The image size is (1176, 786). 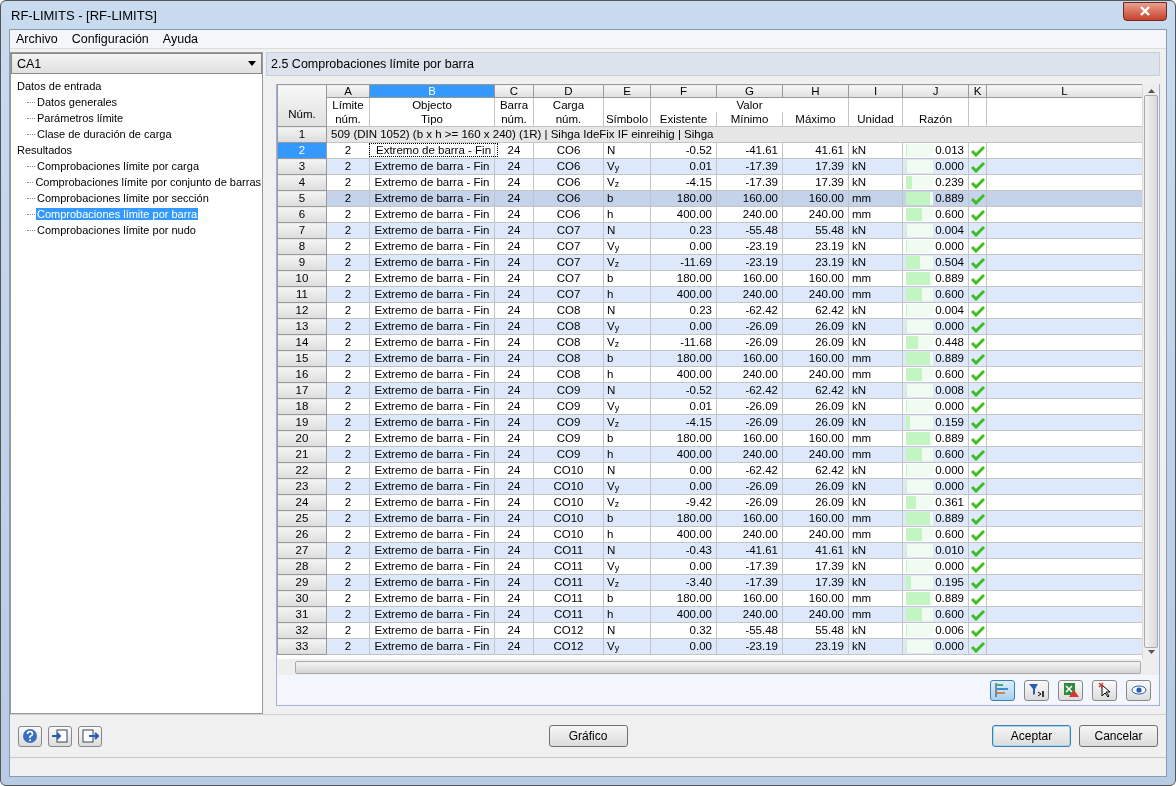 I want to click on table-cell: 41.61, so click(x=829, y=550).